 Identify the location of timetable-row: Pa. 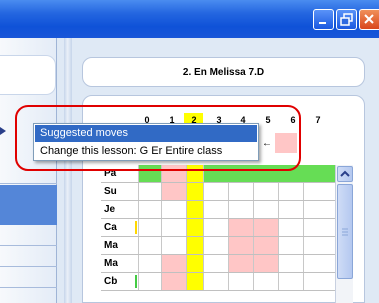
(218, 174).